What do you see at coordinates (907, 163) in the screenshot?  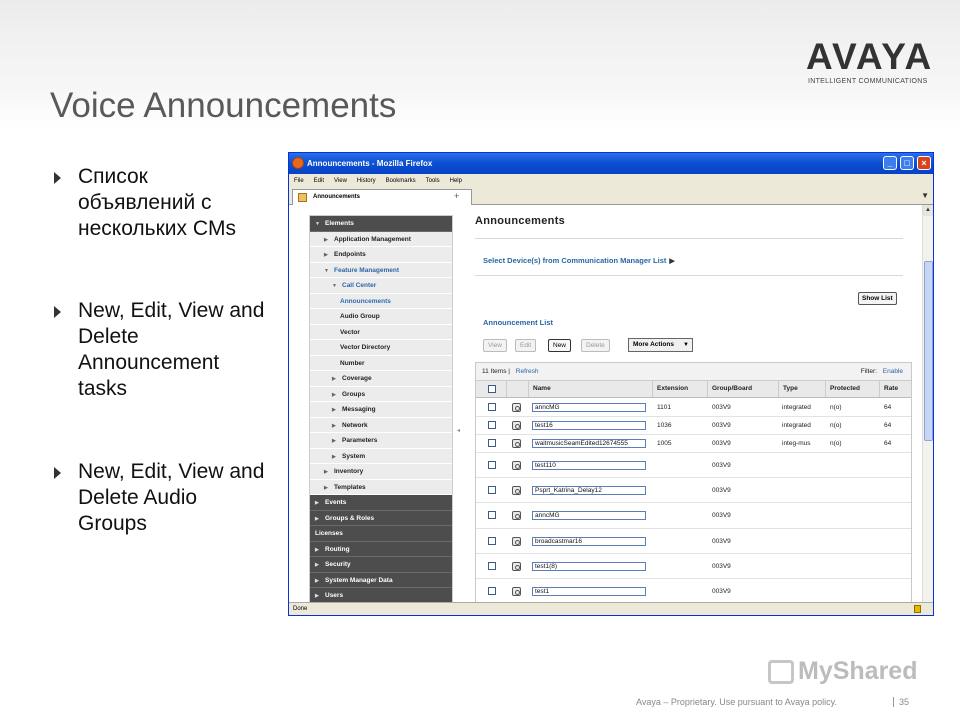 I see `maximize-button: □` at bounding box center [907, 163].